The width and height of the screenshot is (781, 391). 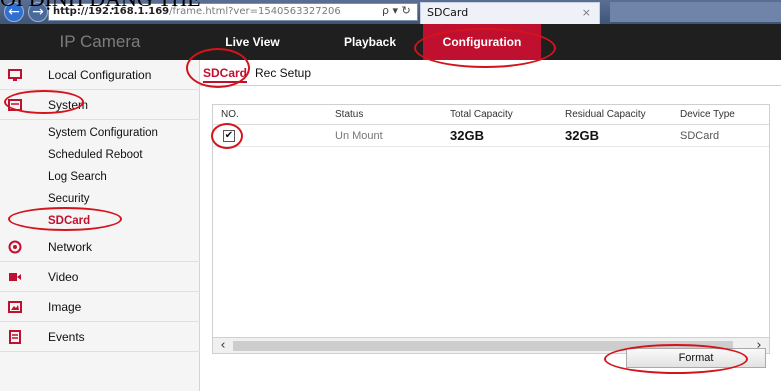 What do you see at coordinates (482, 42) in the screenshot?
I see `menu-configuration: Configuration` at bounding box center [482, 42].